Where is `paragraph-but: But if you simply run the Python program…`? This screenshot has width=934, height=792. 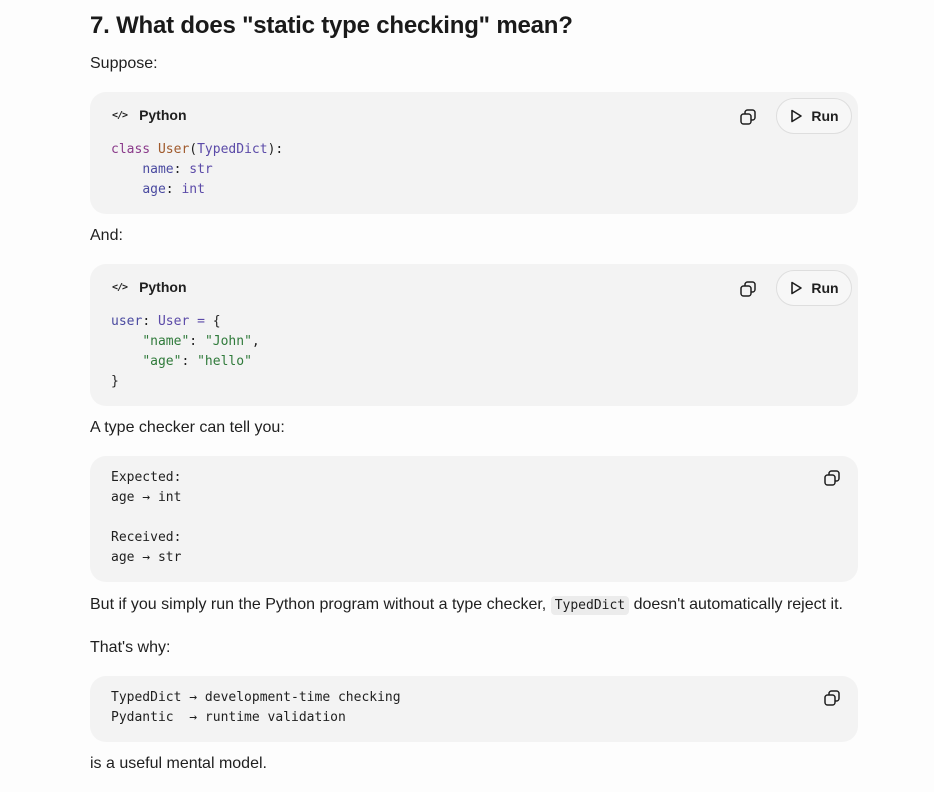 paragraph-but: But if you simply run the Python program… is located at coordinates (466, 605).